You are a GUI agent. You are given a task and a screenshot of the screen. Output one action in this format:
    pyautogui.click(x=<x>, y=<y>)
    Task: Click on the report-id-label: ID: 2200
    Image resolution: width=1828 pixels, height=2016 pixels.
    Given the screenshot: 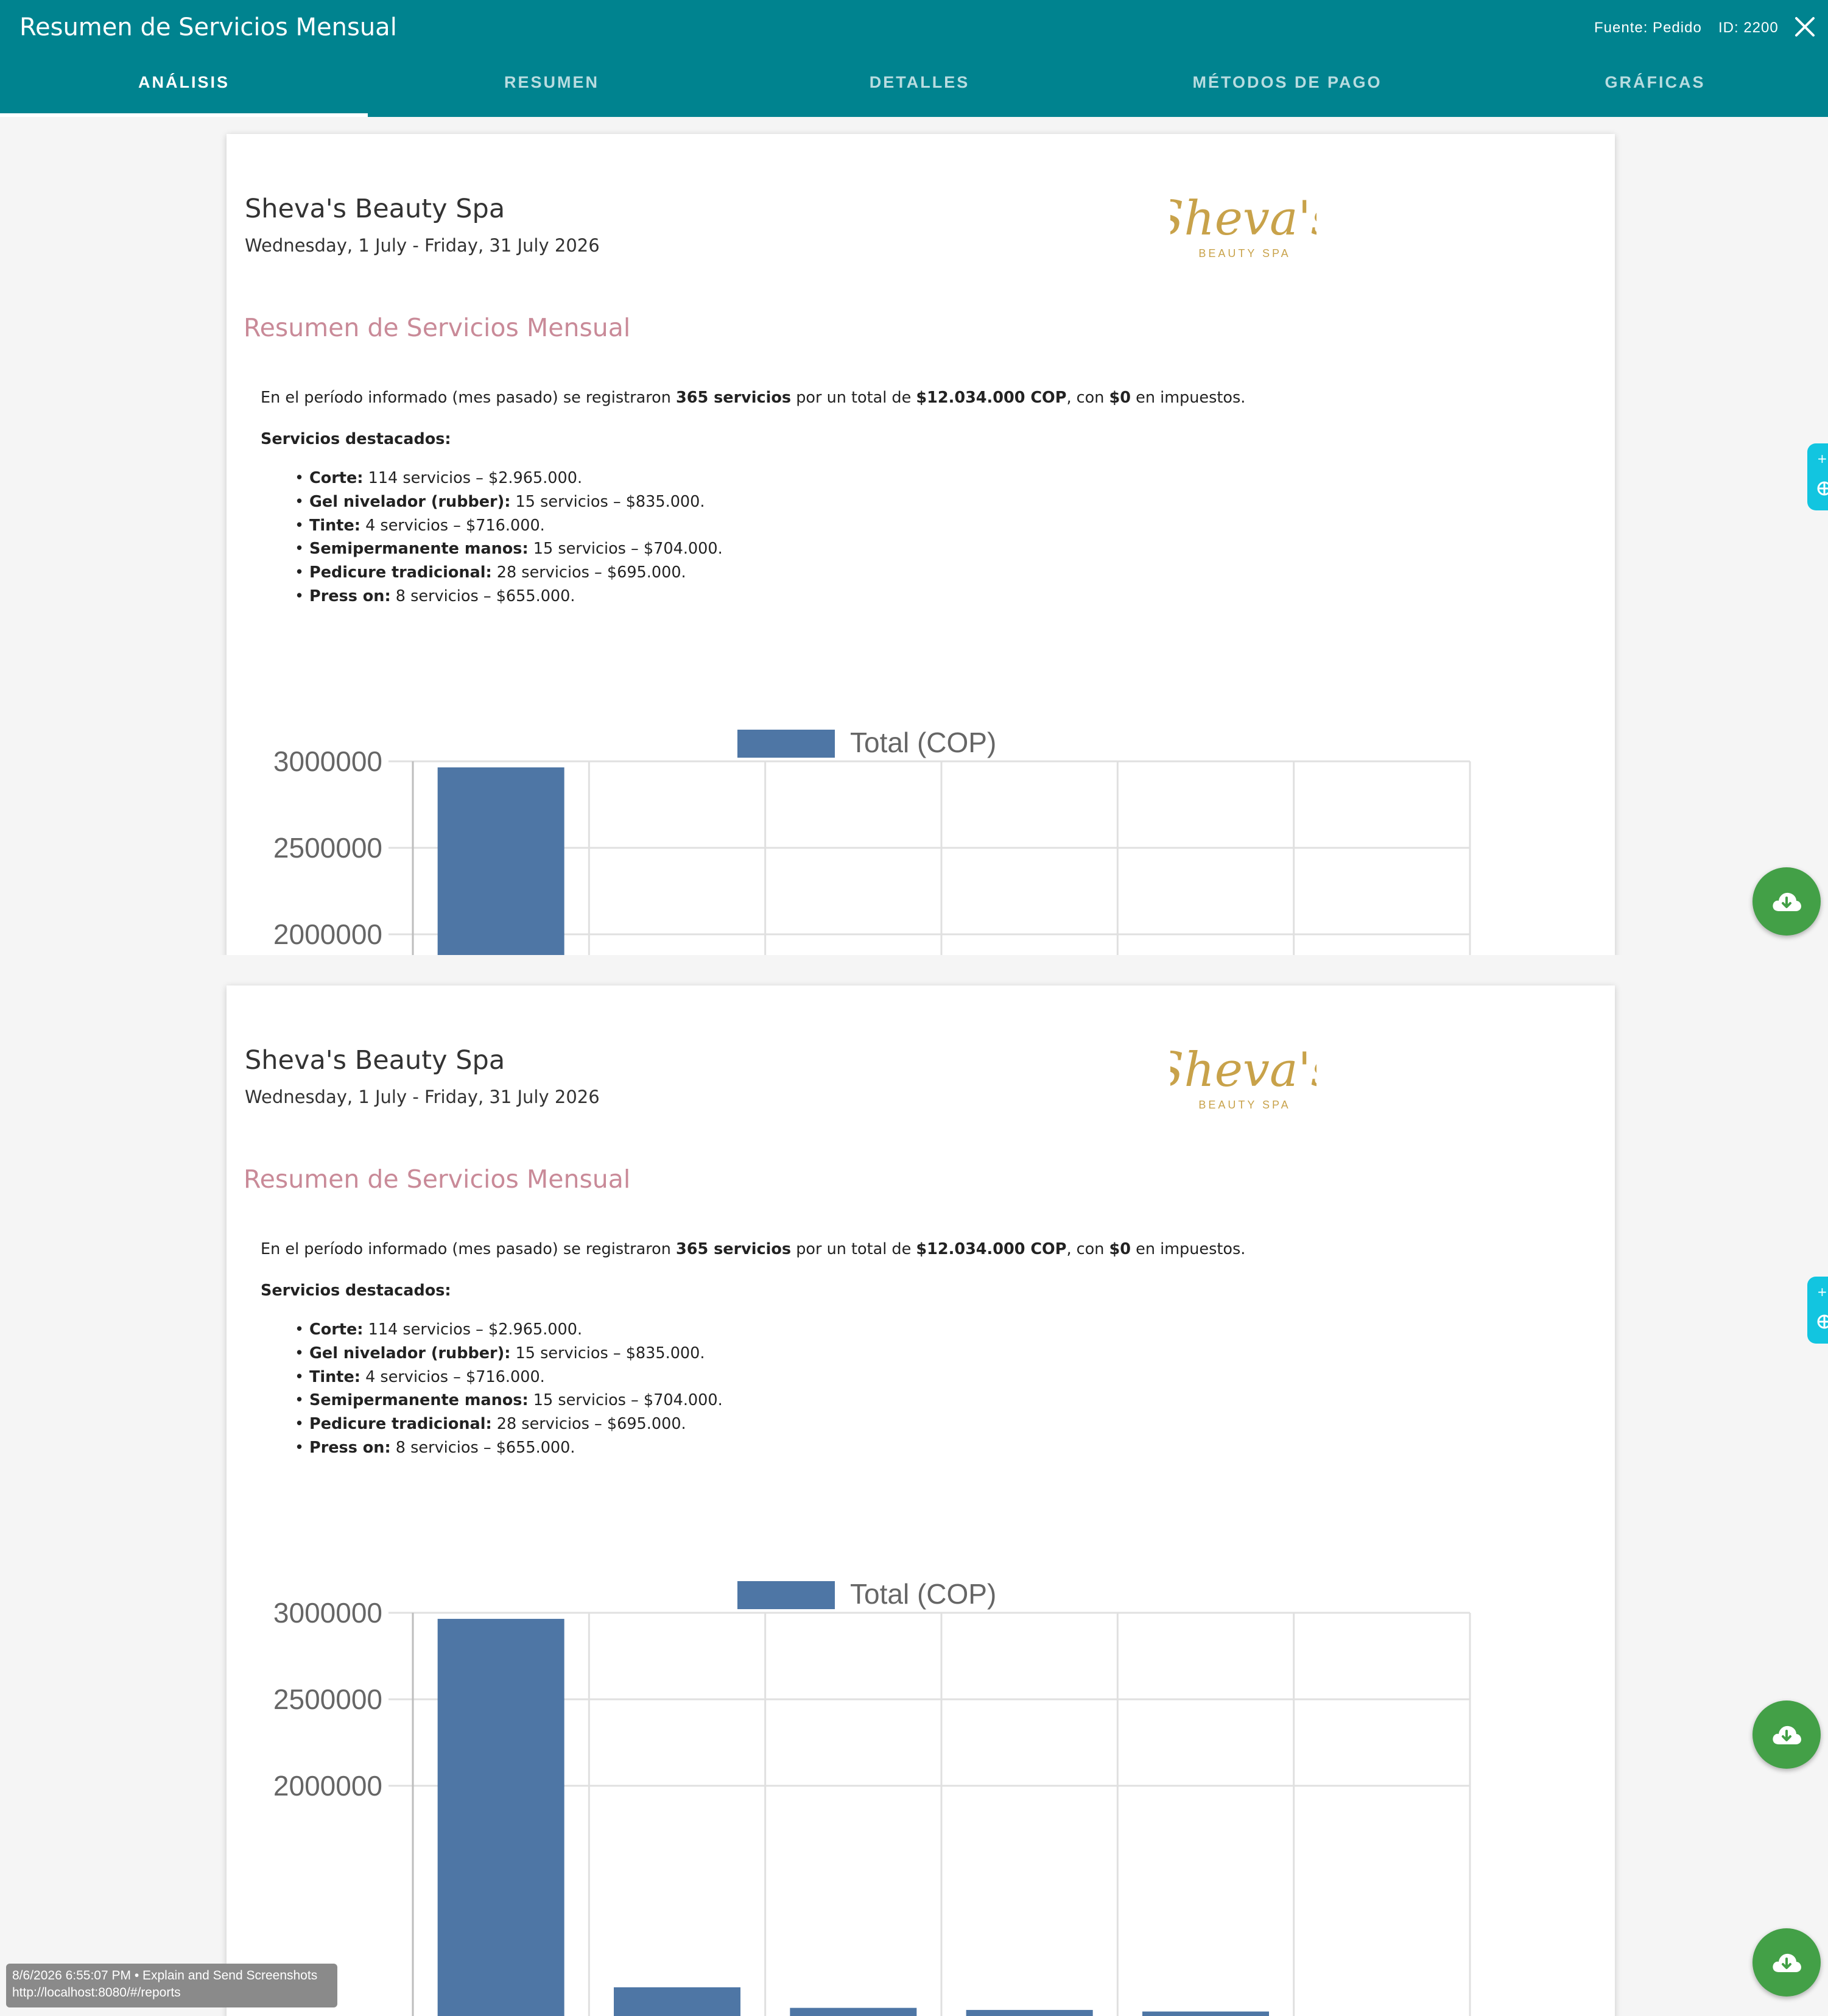 What is the action you would take?
    pyautogui.click(x=1748, y=27)
    